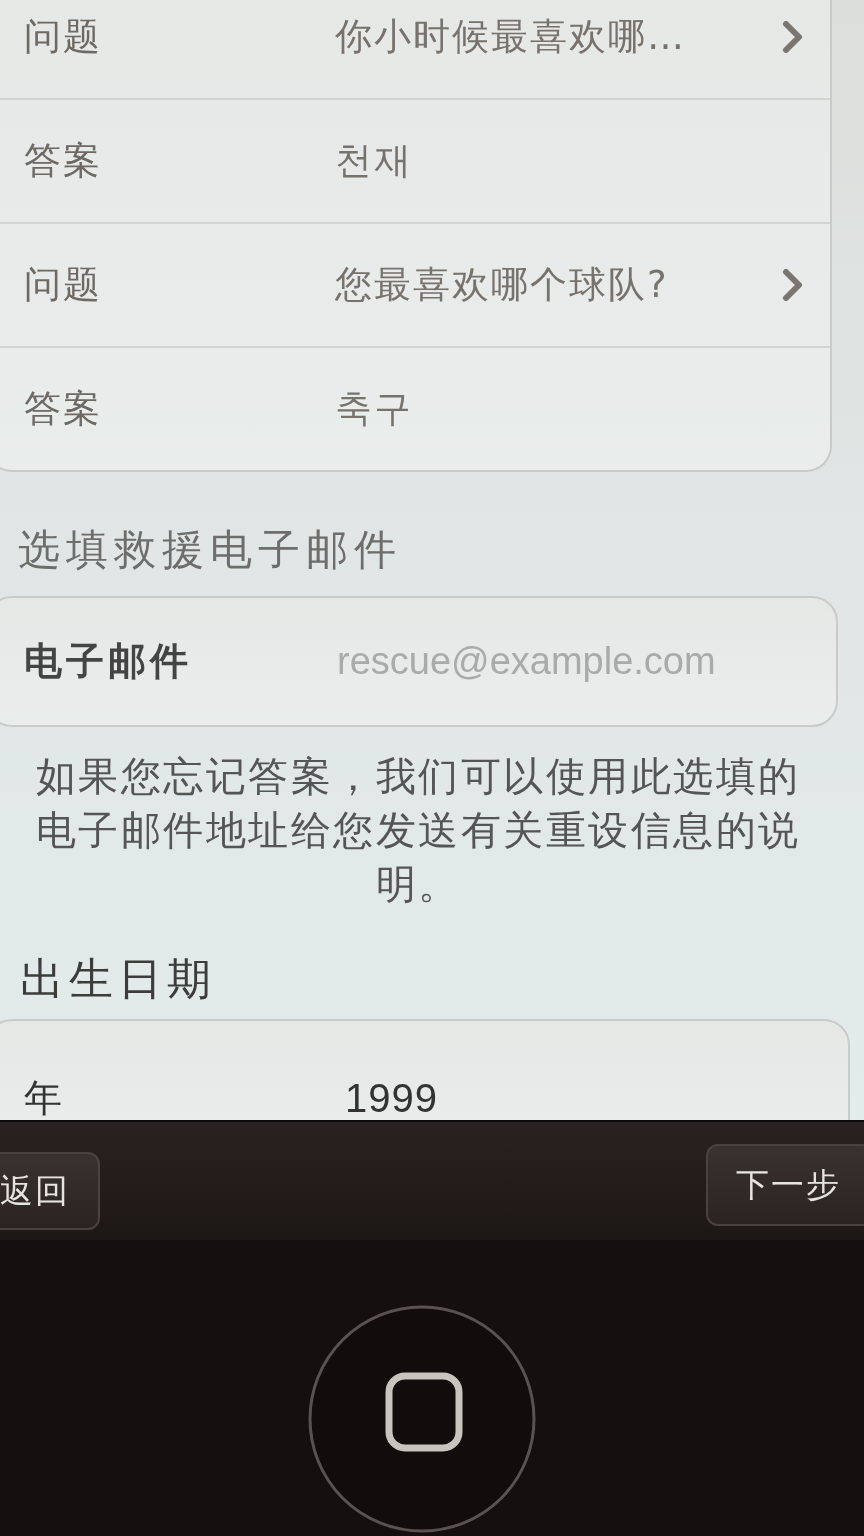  Describe the element at coordinates (44, 1097) in the screenshot. I see `date-label: 年` at that location.